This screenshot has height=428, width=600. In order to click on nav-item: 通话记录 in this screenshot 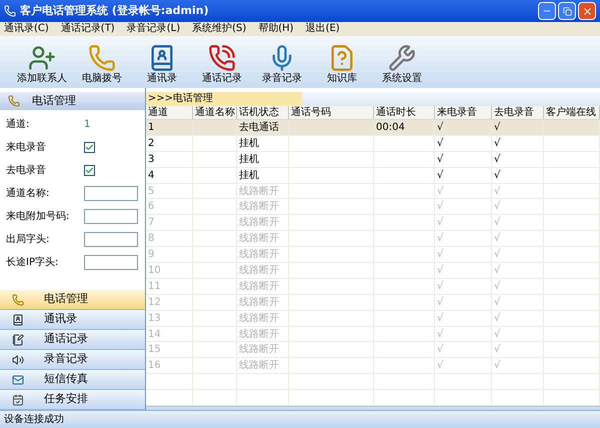, I will do `click(72, 340)`.